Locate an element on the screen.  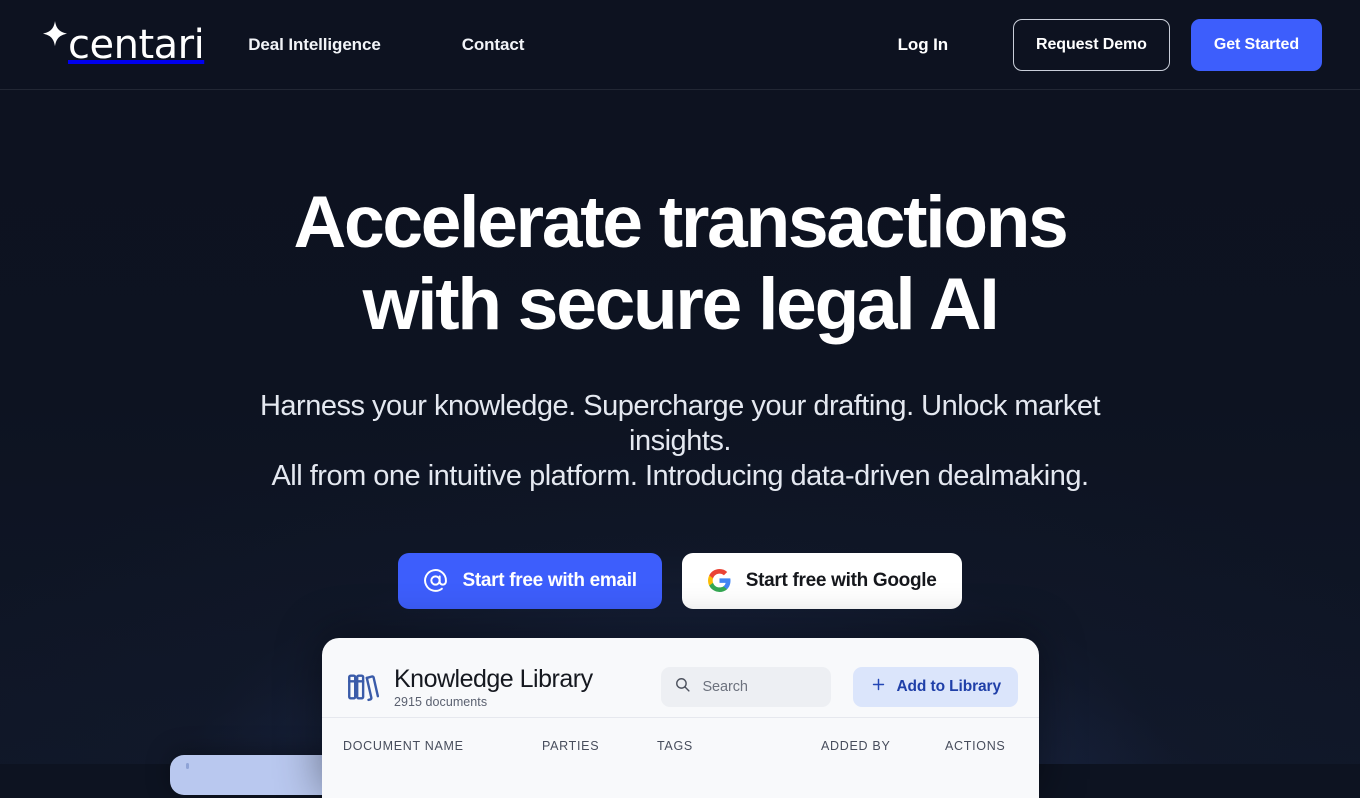
start-free-with-google-label: Start free with Google is located at coordinates (841, 580).